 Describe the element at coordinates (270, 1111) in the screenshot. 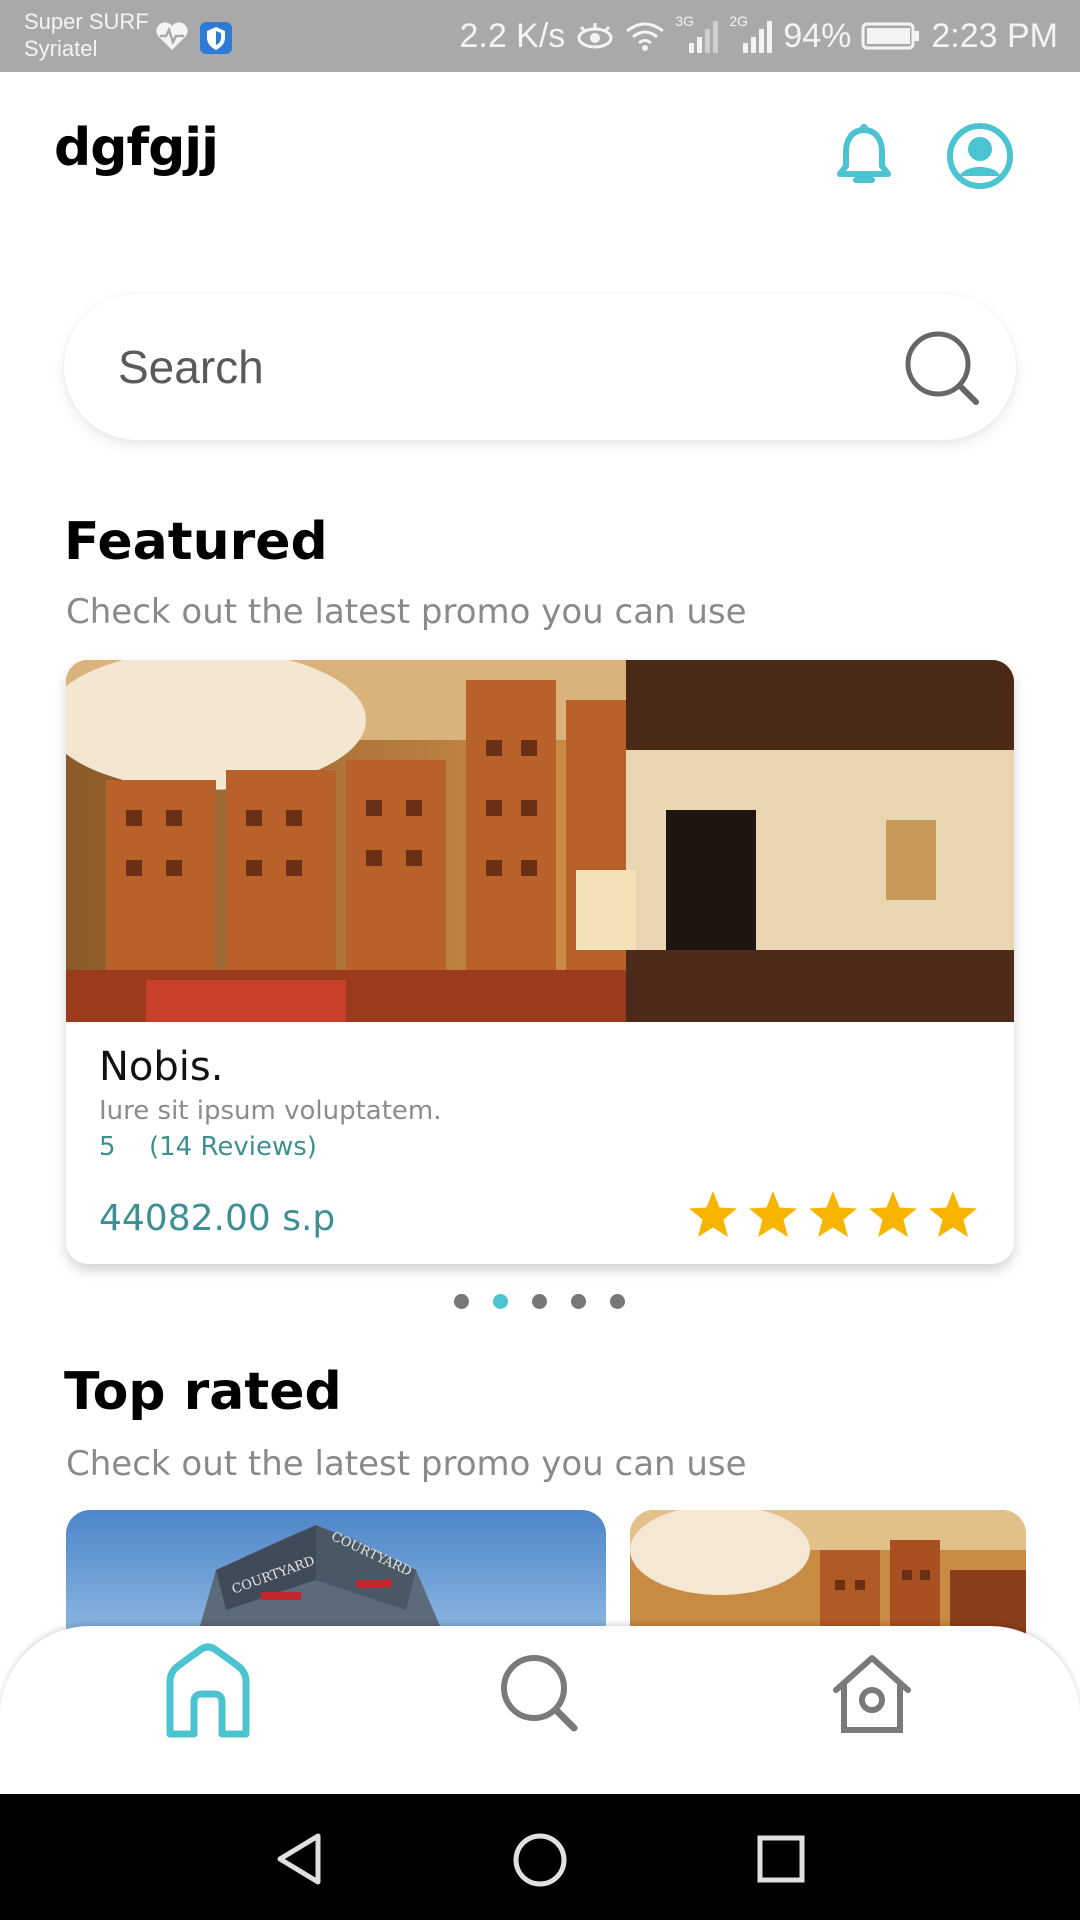

I see `hotel-description: Iure sit ipsum voluptatem.` at that location.